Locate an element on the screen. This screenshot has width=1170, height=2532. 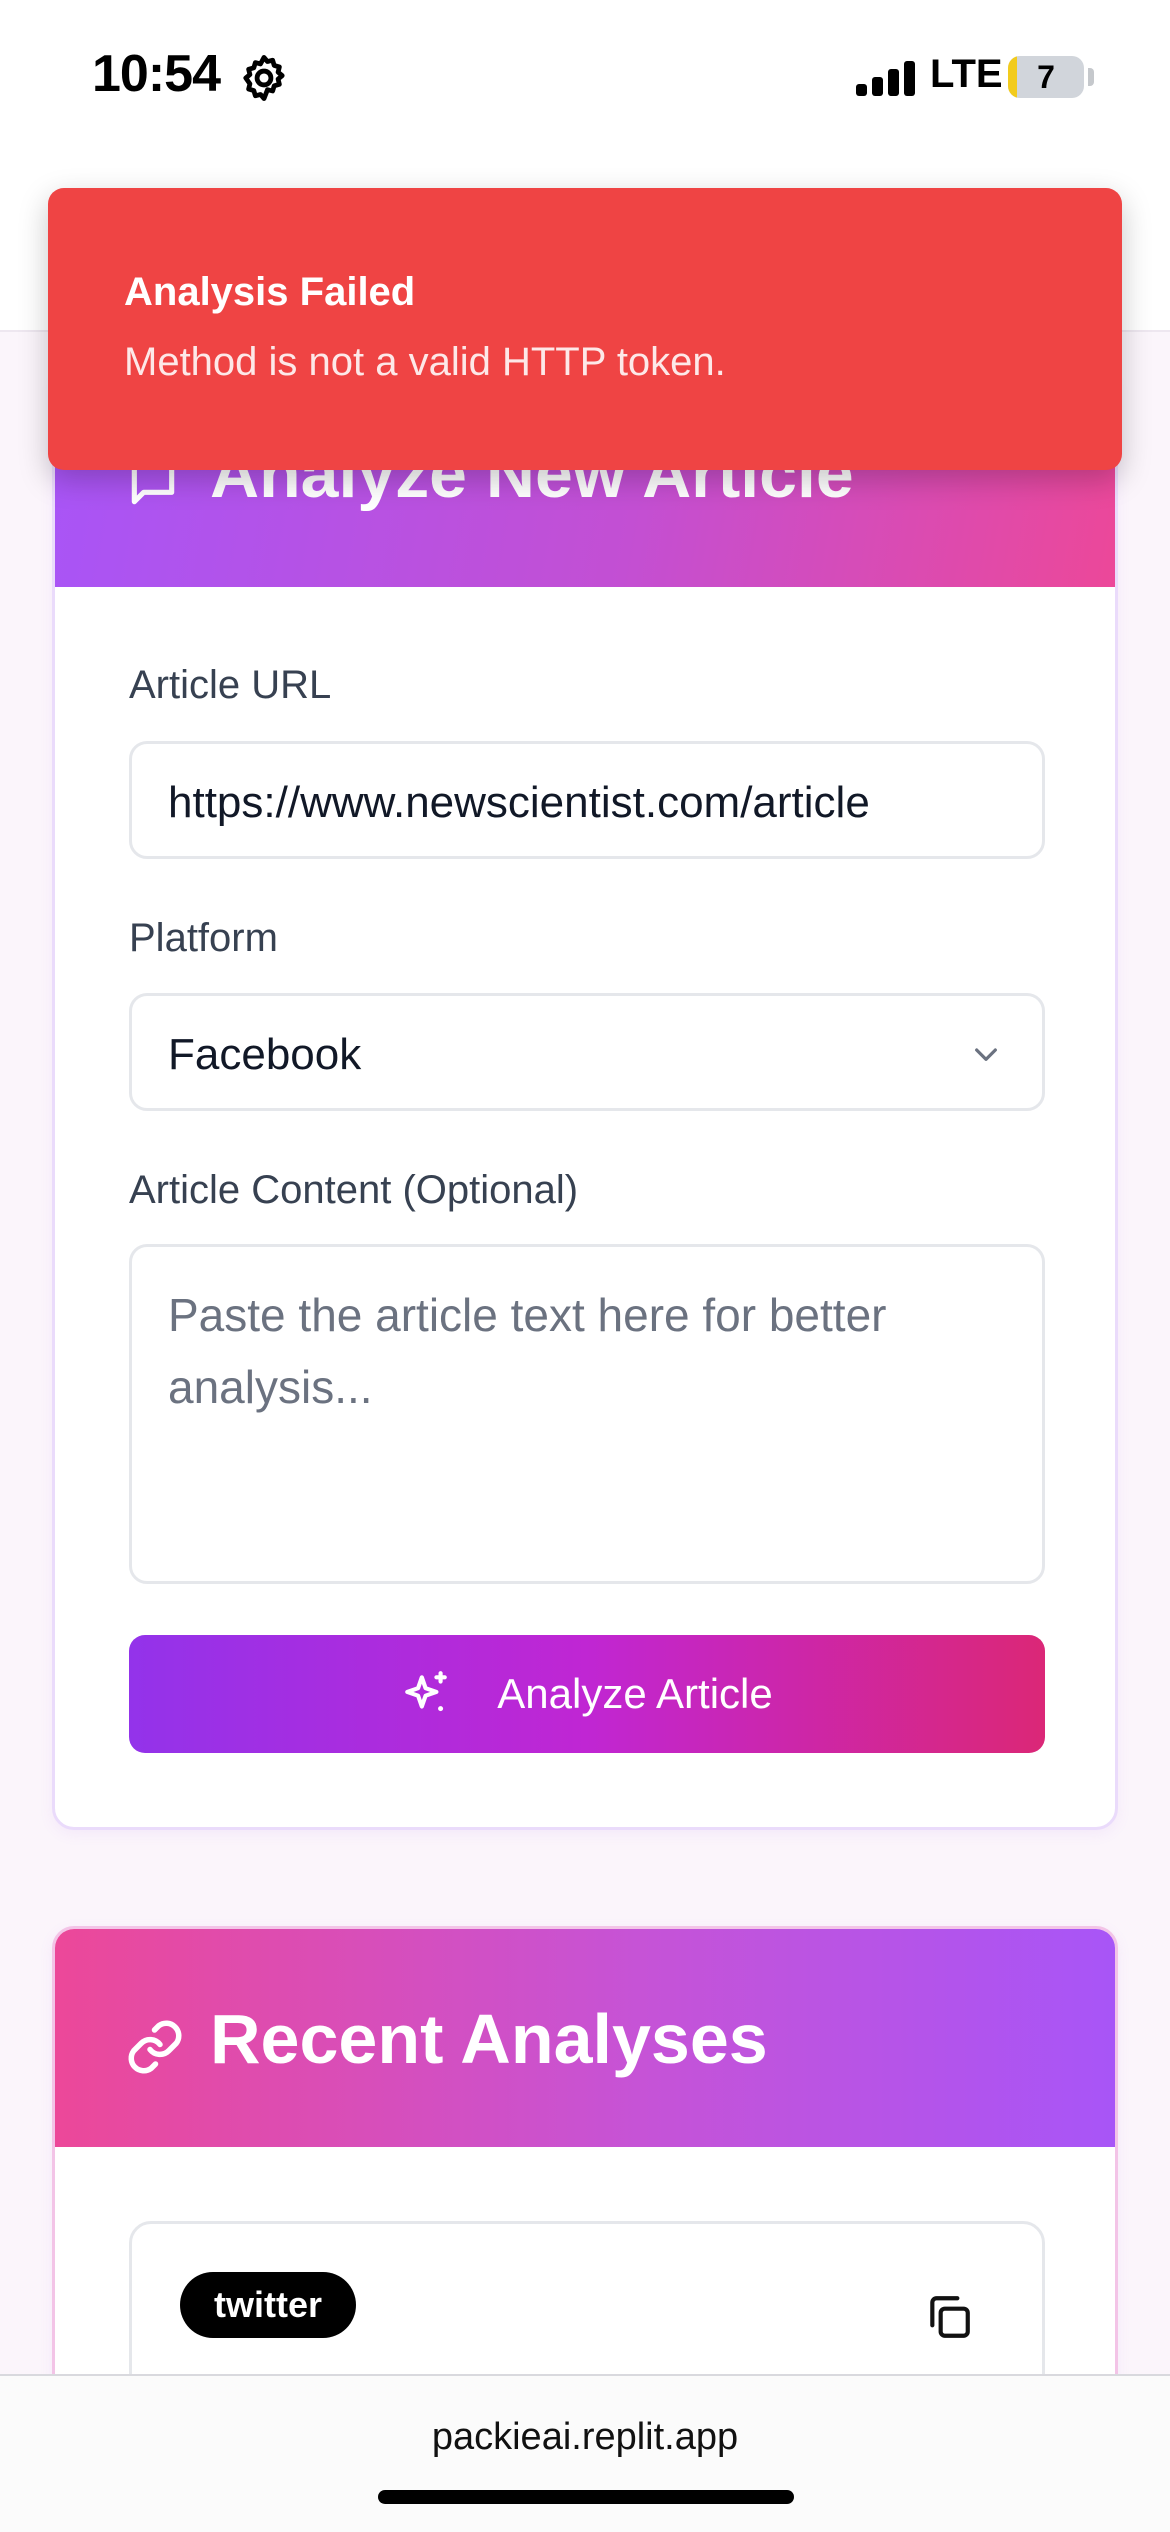
browser-url-domain: packieai.replit.app is located at coordinates (585, 2437).